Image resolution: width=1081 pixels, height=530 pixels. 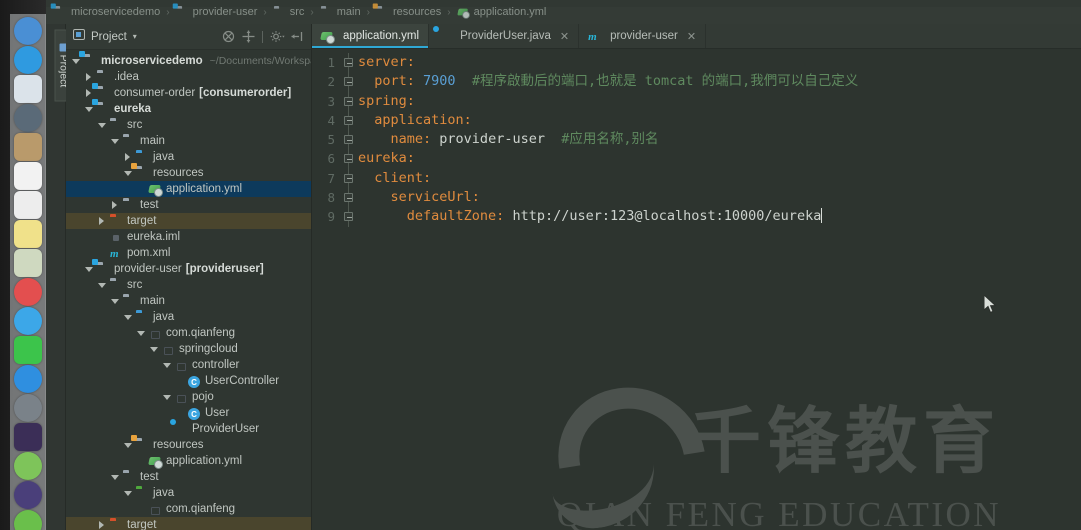 I want to click on hide-panel-icon, so click(x=296, y=36).